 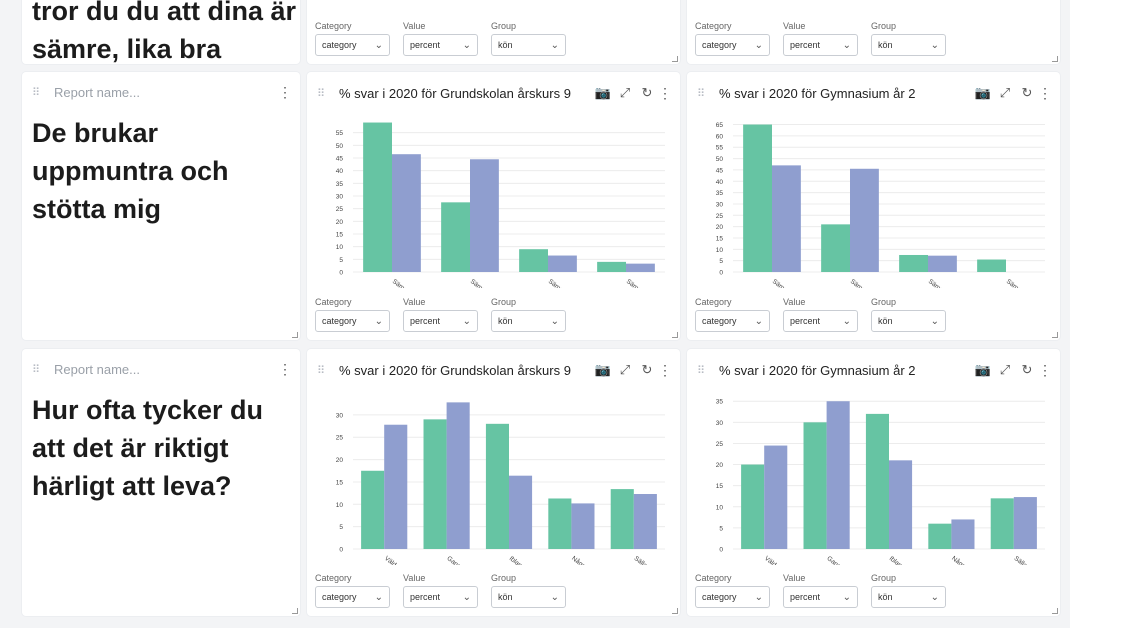 I want to click on y-tick-label: 50, so click(x=720, y=159).